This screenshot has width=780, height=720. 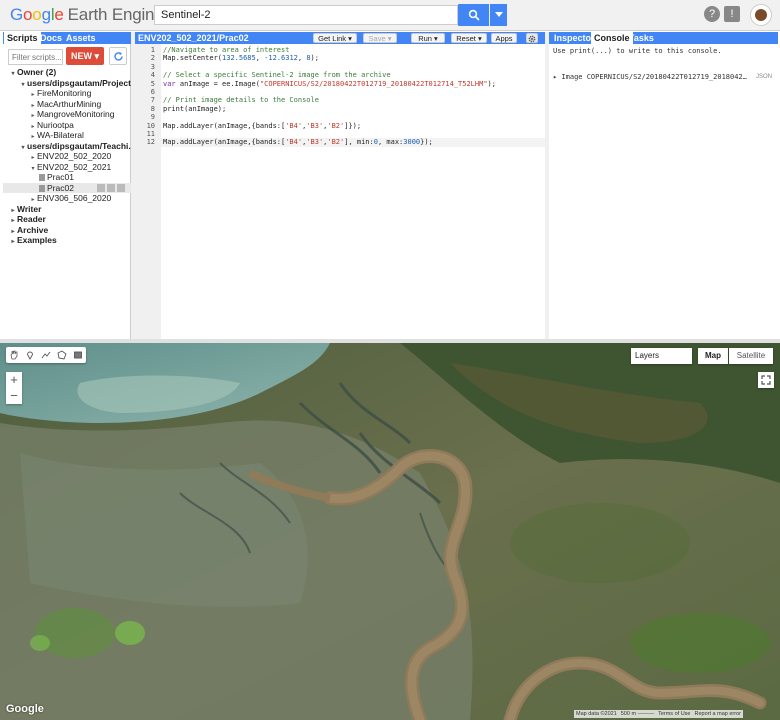 I want to click on code-token: 132.5685, so click(x=239, y=58).